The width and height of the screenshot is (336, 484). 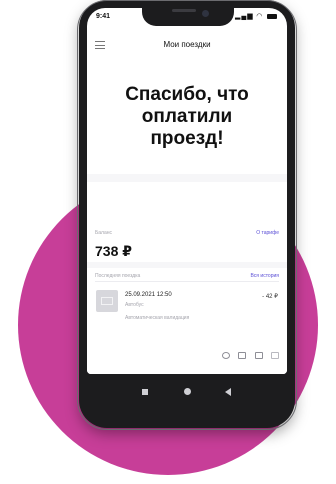 What do you see at coordinates (188, 17) in the screenshot?
I see `notch` at bounding box center [188, 17].